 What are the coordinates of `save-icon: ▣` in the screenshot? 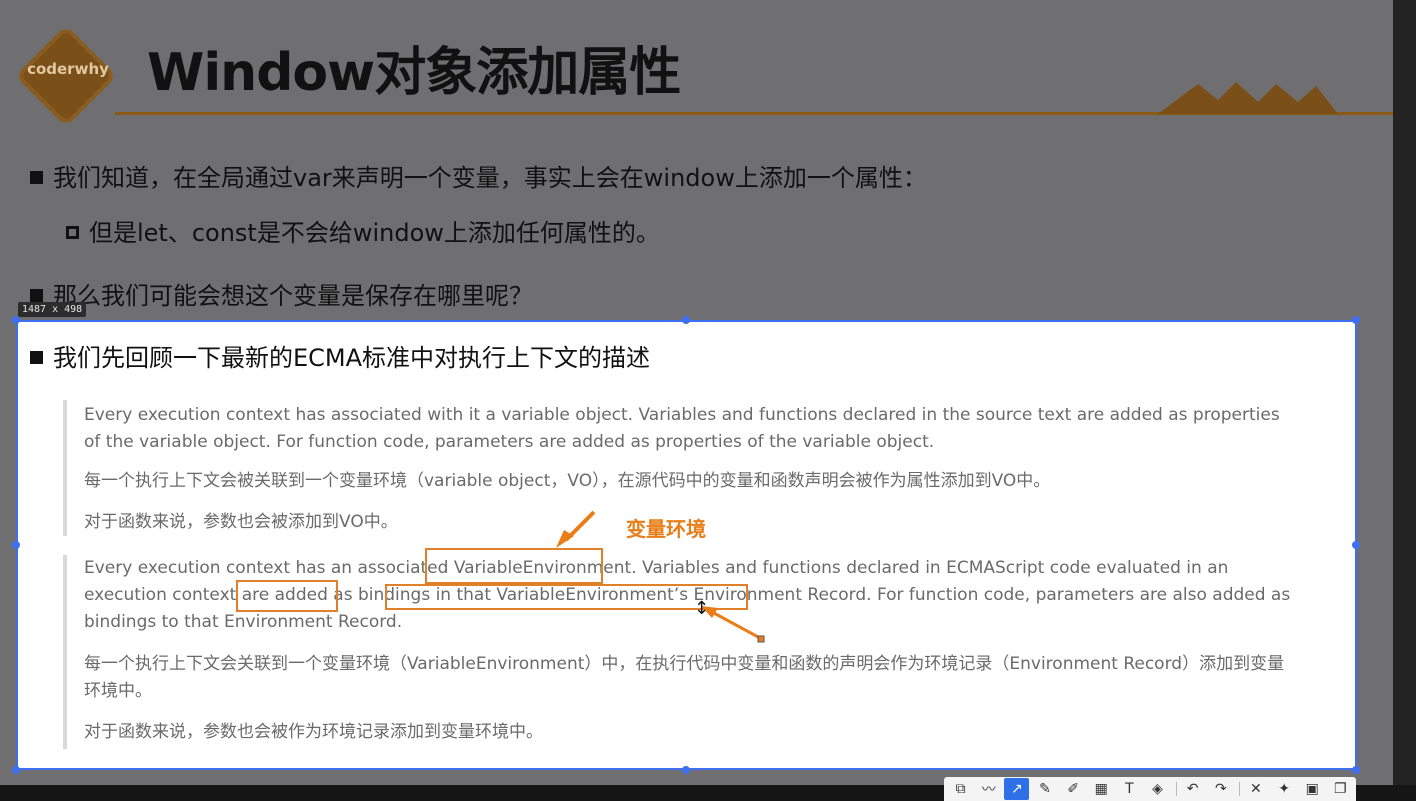 It's located at (1312, 789).